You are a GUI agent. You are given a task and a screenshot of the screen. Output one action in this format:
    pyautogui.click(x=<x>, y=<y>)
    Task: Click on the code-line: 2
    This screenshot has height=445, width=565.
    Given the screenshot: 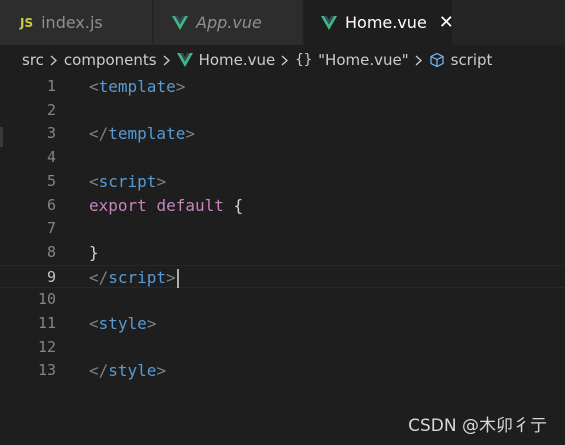 What is the action you would take?
    pyautogui.click(x=282, y=111)
    